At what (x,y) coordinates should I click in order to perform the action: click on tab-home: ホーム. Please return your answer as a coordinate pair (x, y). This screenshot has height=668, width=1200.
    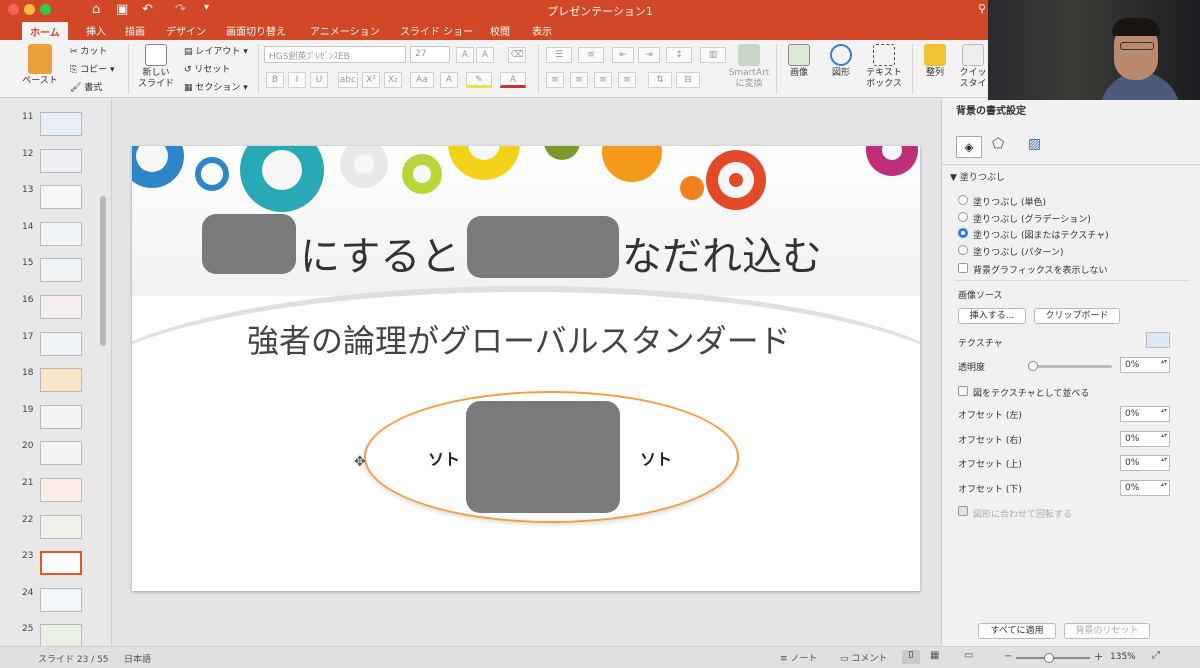
    Looking at the image, I should click on (45, 31).